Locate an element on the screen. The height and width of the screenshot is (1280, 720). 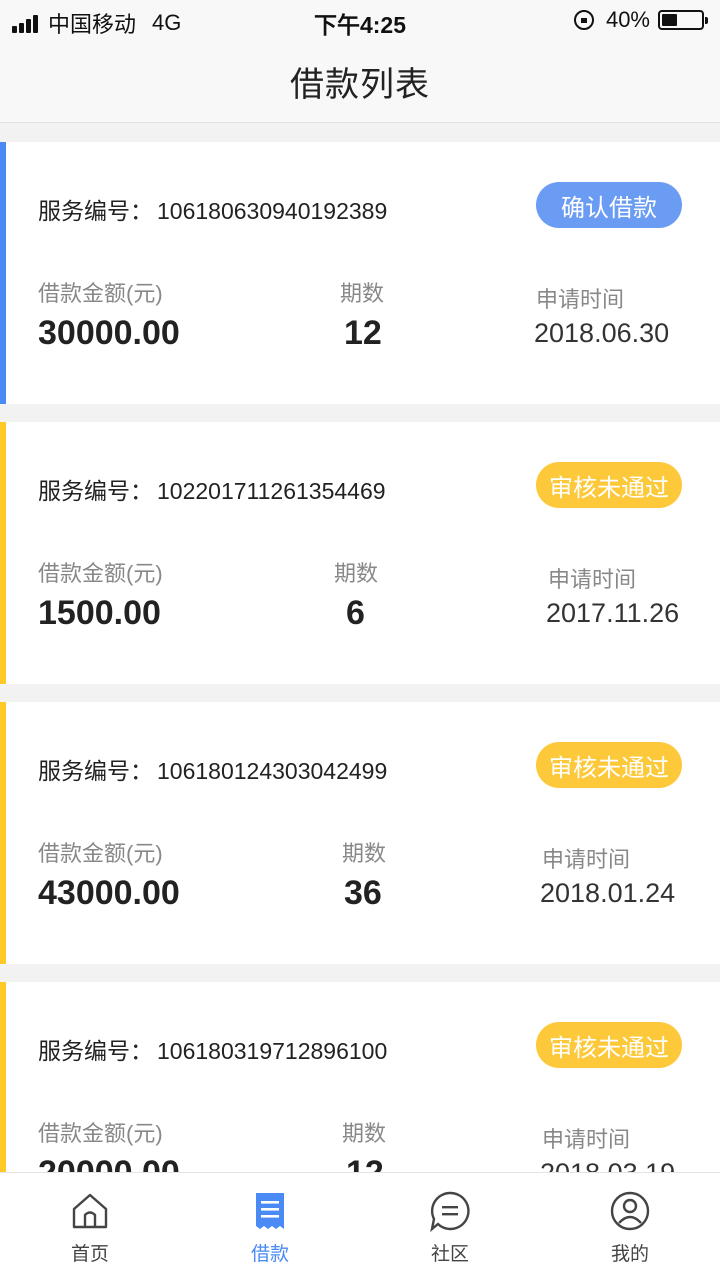
service-number-value: 106180319712896100 is located at coordinates (272, 1051).